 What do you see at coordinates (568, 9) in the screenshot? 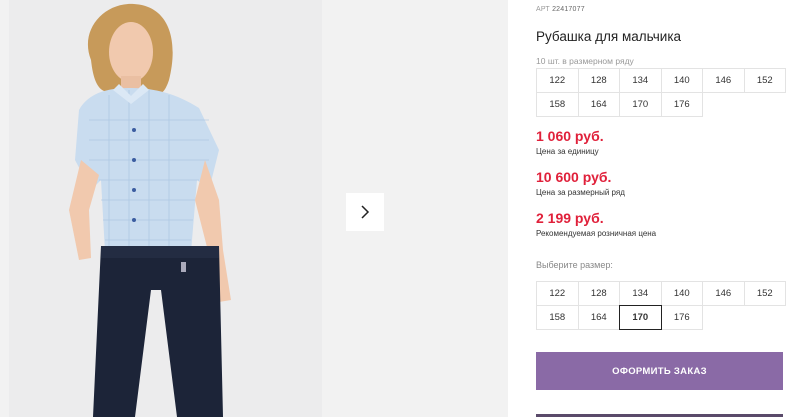
I see `article-value: 22417077` at bounding box center [568, 9].